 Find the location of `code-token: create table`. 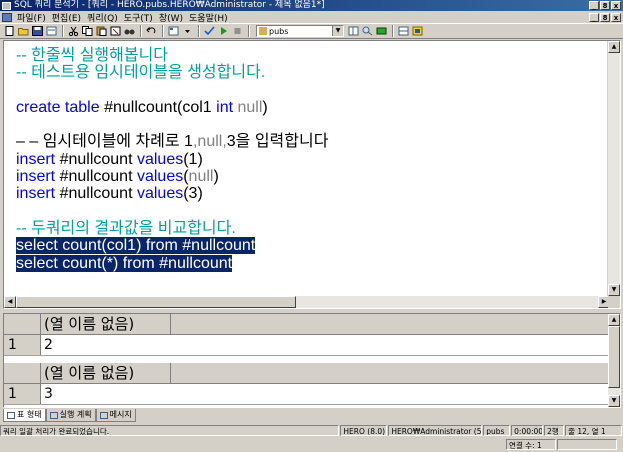

code-token: create table is located at coordinates (60, 107).